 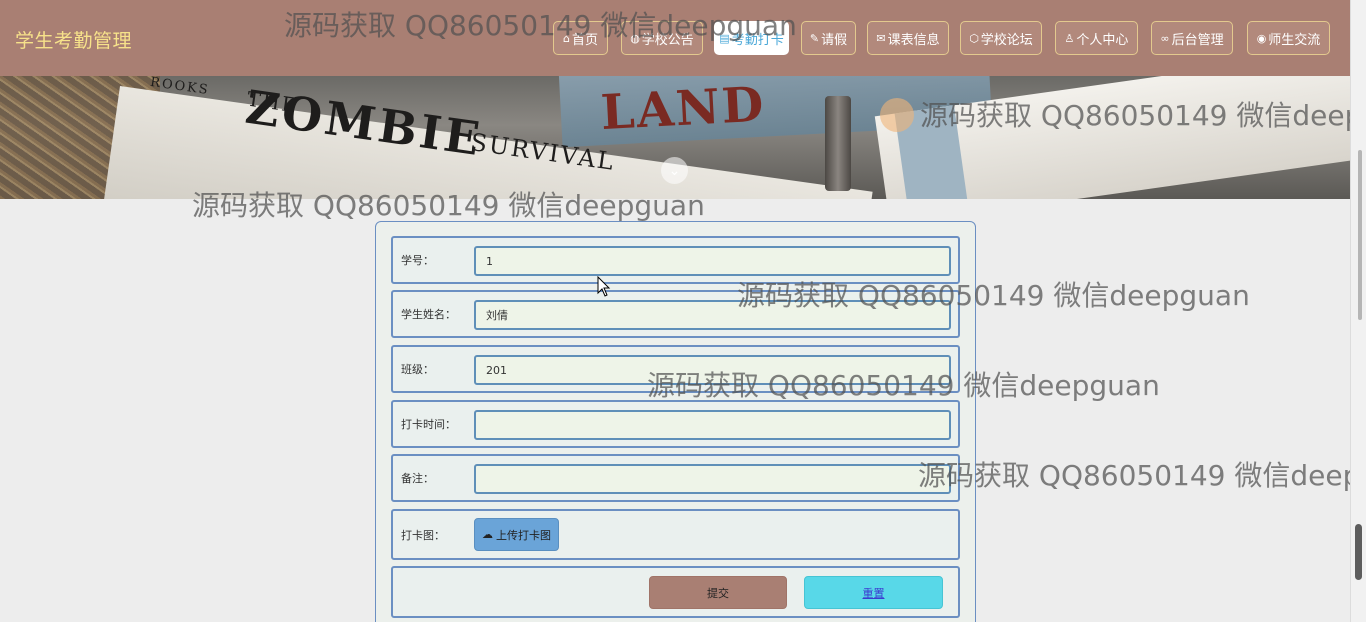 What do you see at coordinates (908, 38) in the screenshot?
I see `nav-timetable: ✉ 课表信息` at bounding box center [908, 38].